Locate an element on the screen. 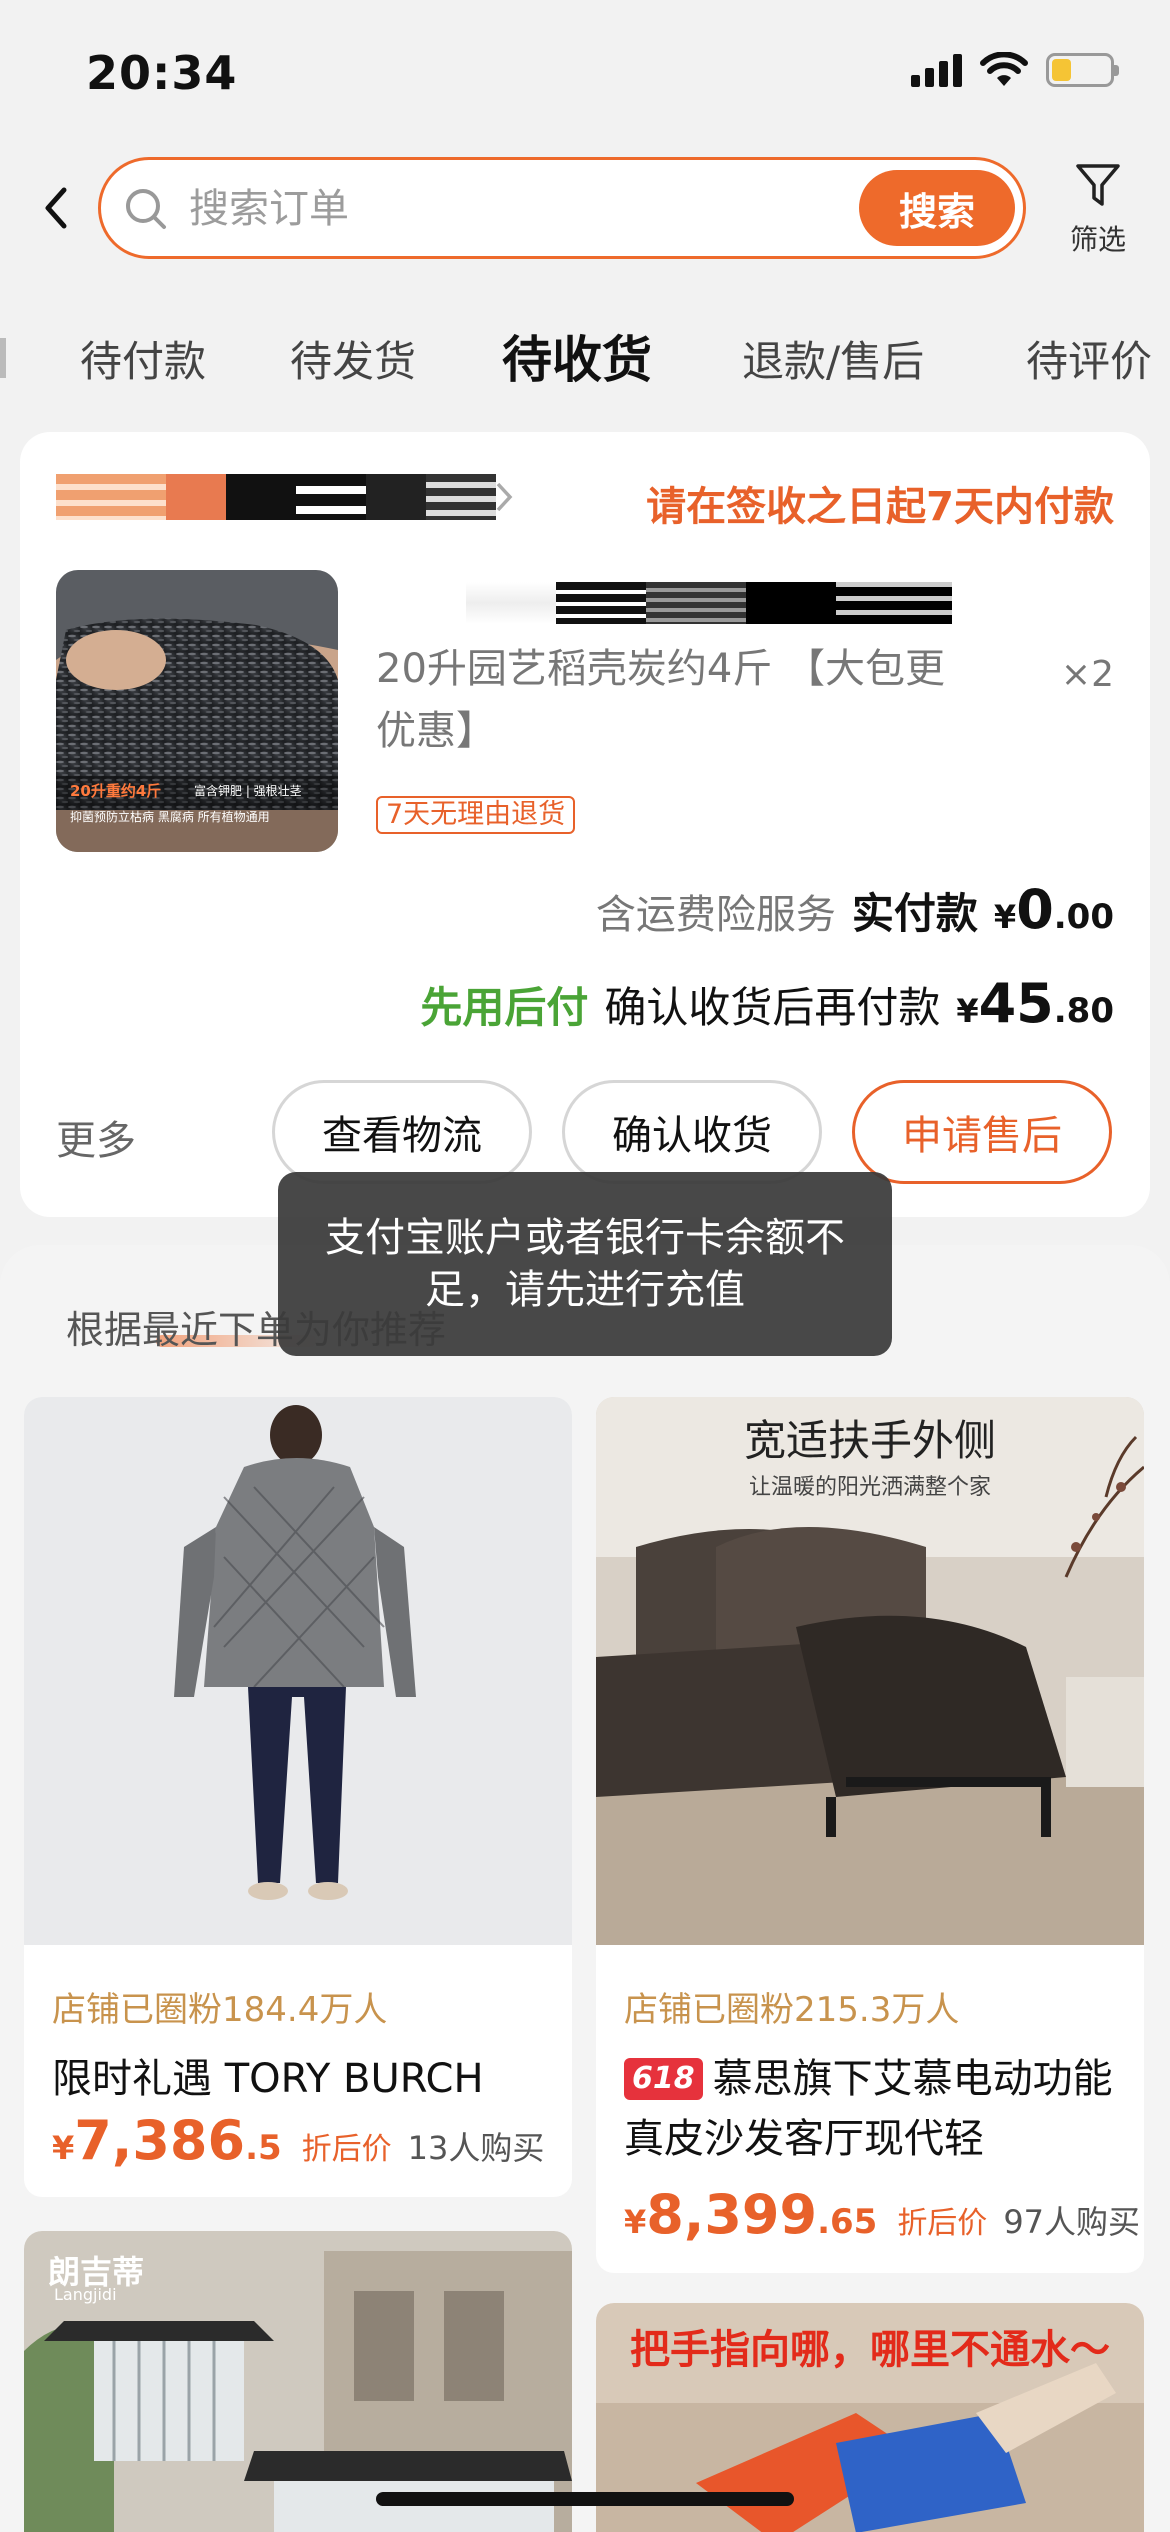 This screenshot has height=2532, width=1170. status-bar: 20:34 is located at coordinates (585, 75).